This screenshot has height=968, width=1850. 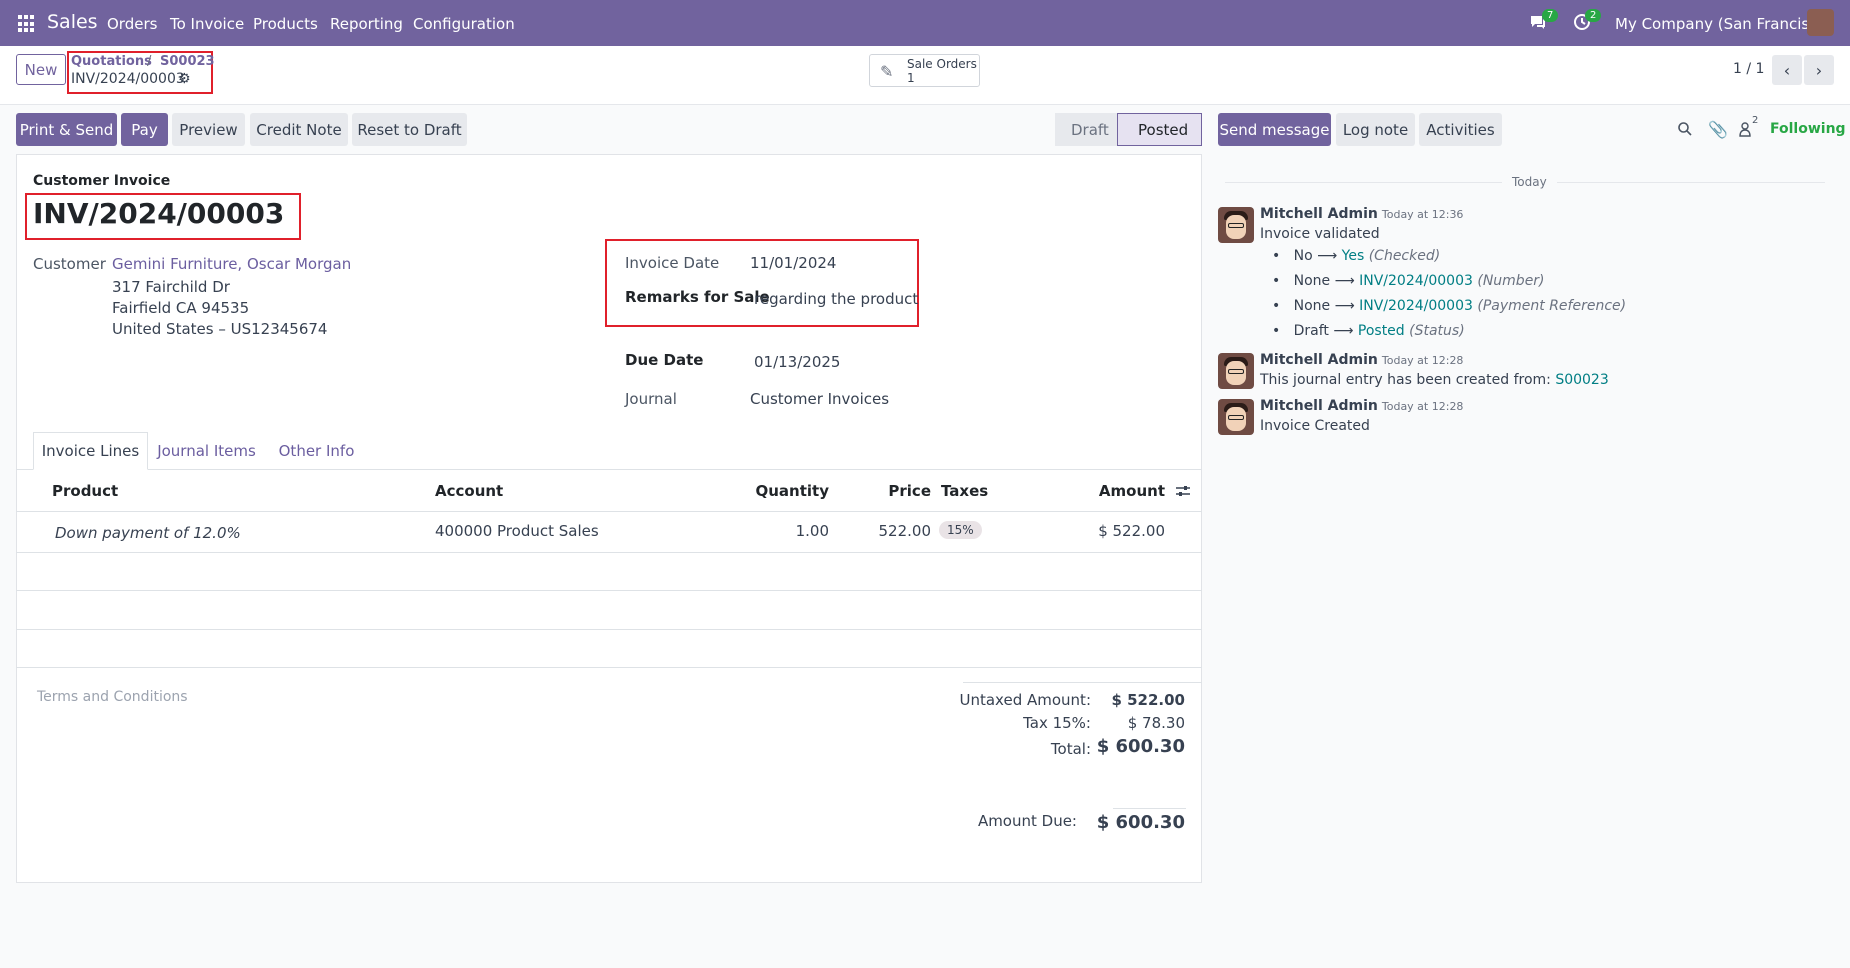 What do you see at coordinates (27, 24) in the screenshot?
I see `apps-grid-icon` at bounding box center [27, 24].